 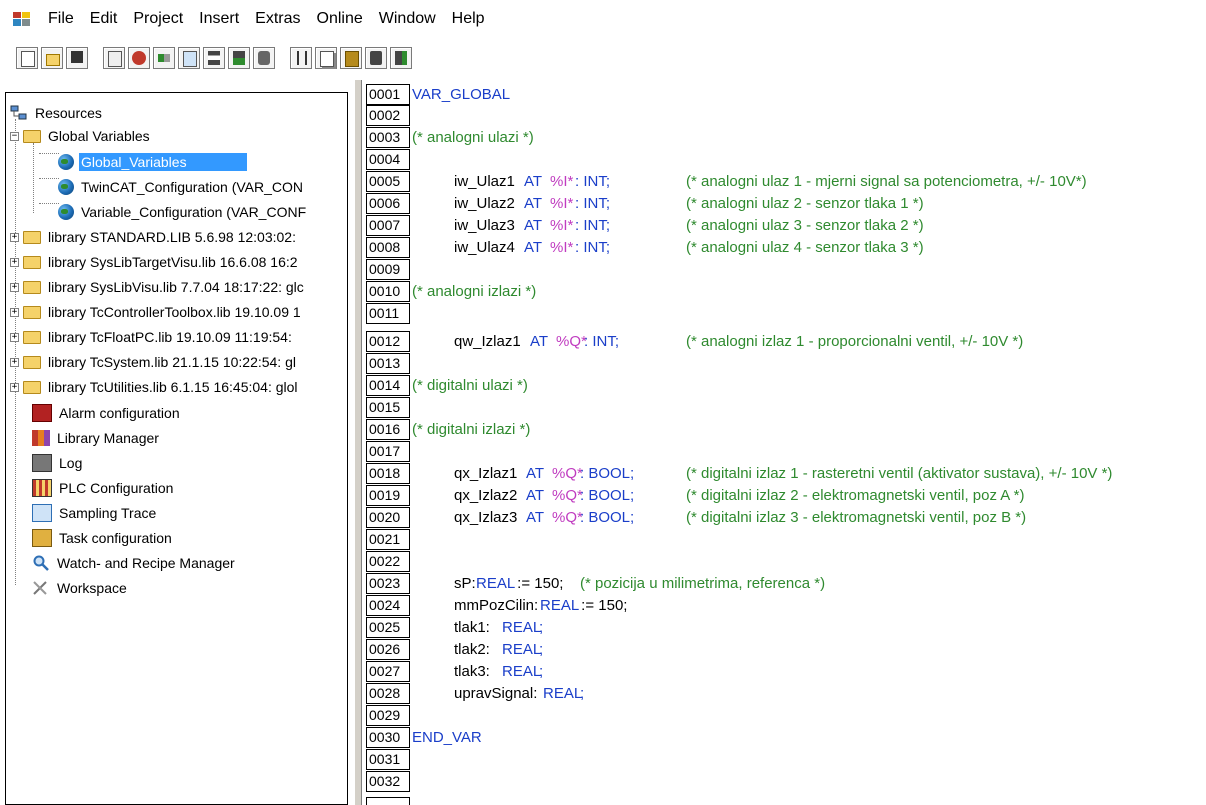 What do you see at coordinates (376, 58) in the screenshot?
I see `find-icon` at bounding box center [376, 58].